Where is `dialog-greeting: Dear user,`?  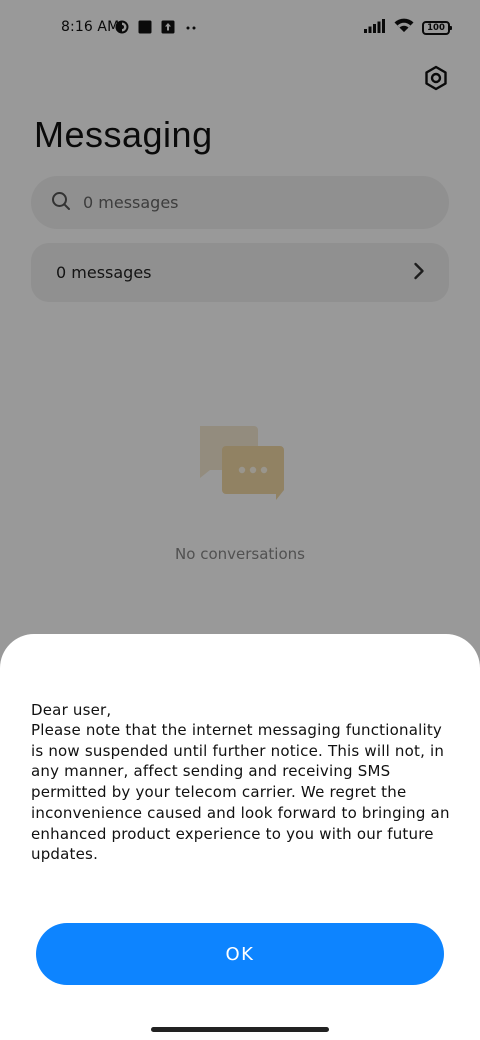 dialog-greeting: Dear user, is located at coordinates (71, 710).